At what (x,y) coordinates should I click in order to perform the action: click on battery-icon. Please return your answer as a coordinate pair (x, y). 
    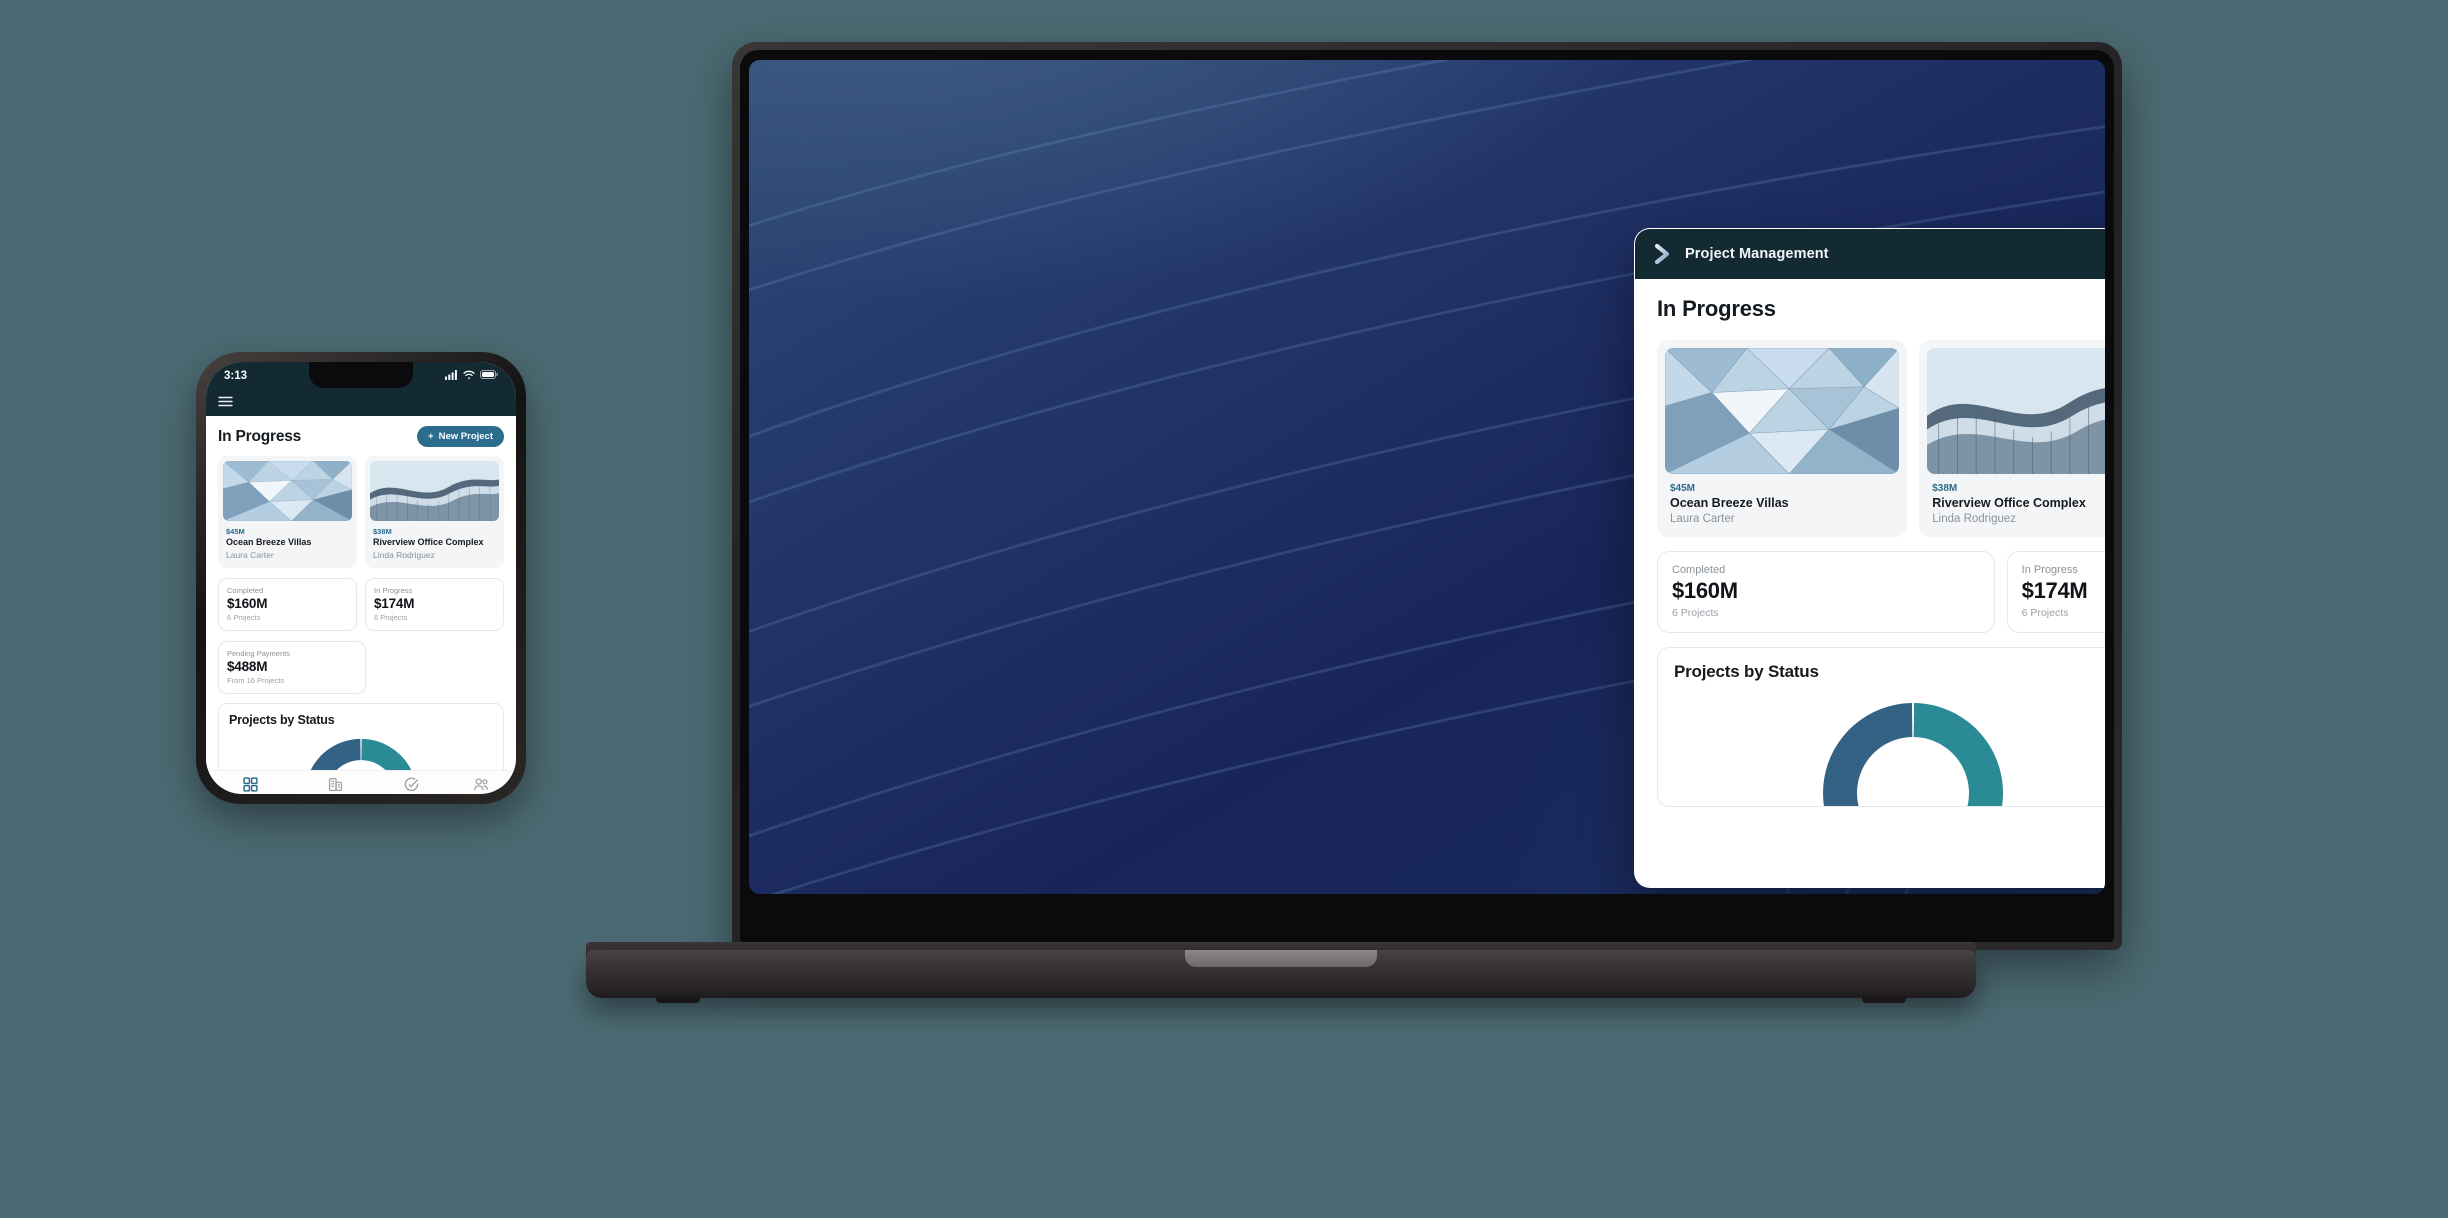
    Looking at the image, I should click on (489, 376).